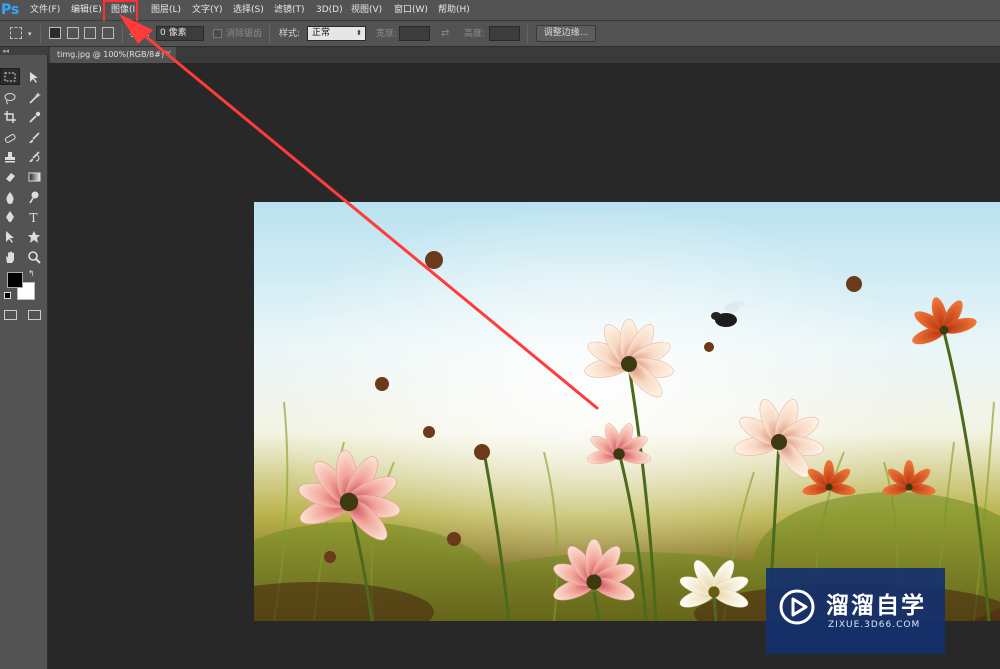 The image size is (1000, 669). I want to click on blur-tool-icon, so click(10, 196).